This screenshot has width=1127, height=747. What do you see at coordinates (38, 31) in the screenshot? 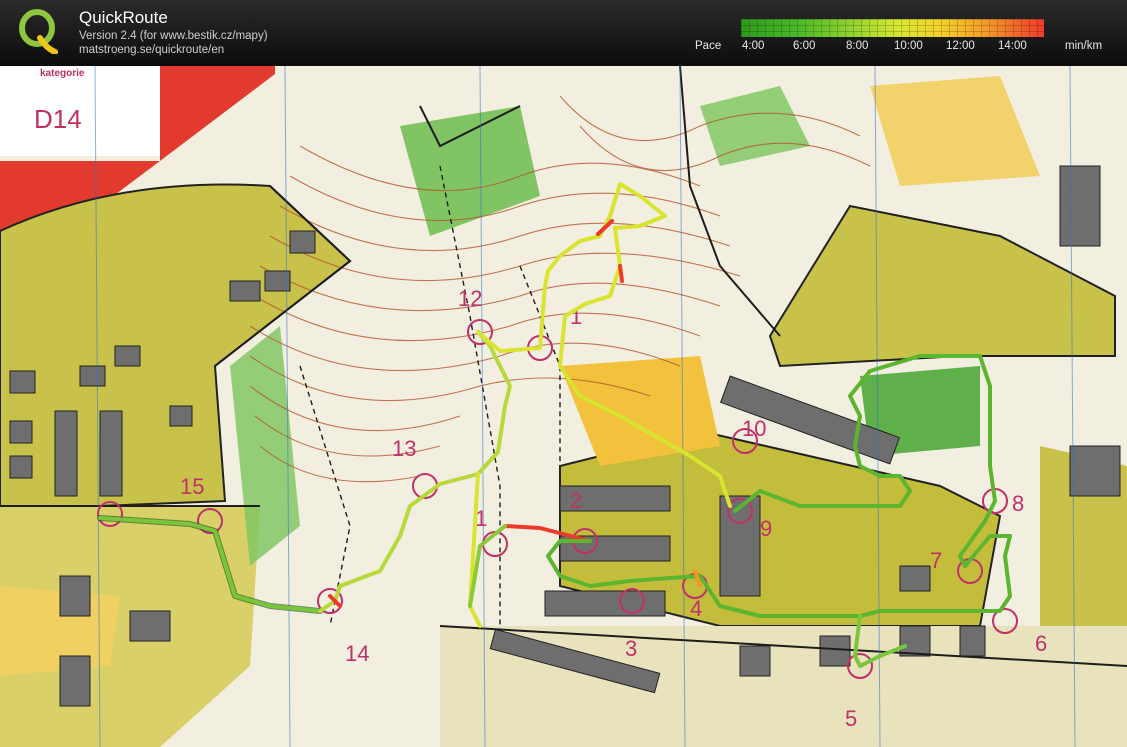
I see `quickroute-logo-icon` at bounding box center [38, 31].